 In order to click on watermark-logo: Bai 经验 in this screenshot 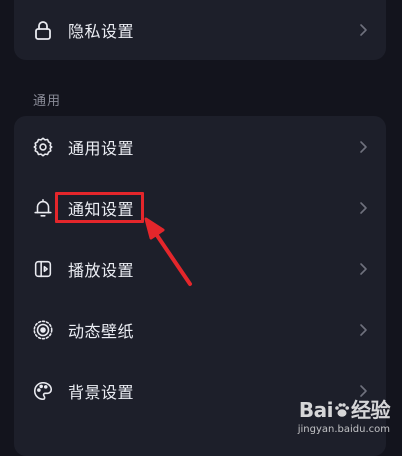, I will do `click(344, 410)`.